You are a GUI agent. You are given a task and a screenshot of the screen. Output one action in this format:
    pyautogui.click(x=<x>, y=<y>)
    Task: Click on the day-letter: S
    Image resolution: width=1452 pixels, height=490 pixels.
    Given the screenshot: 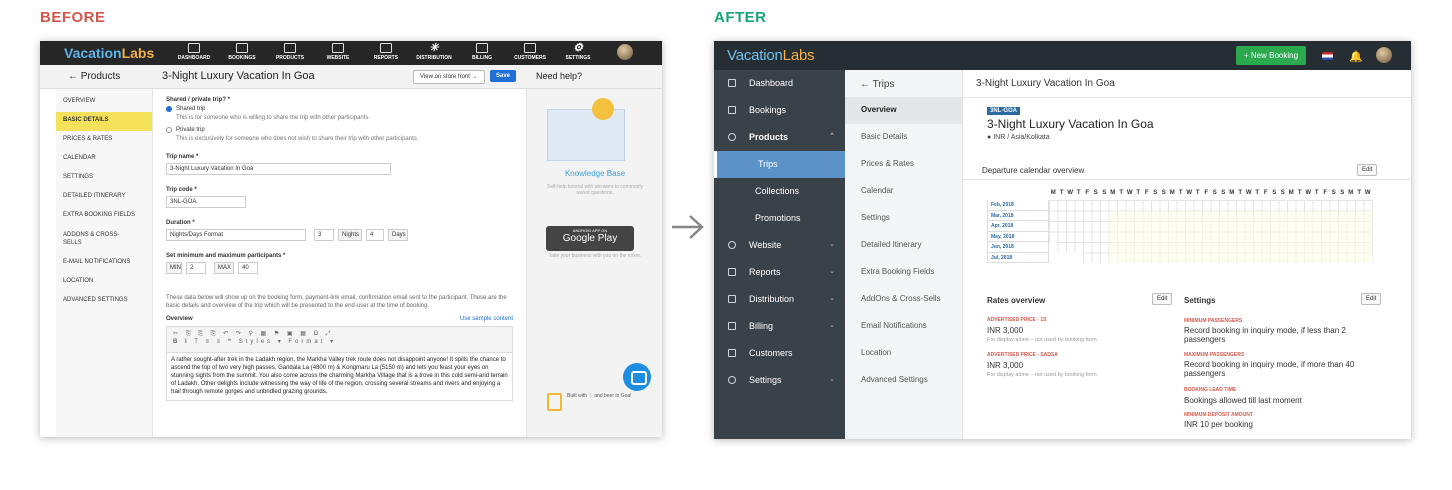 What is the action you would take?
    pyautogui.click(x=1095, y=193)
    